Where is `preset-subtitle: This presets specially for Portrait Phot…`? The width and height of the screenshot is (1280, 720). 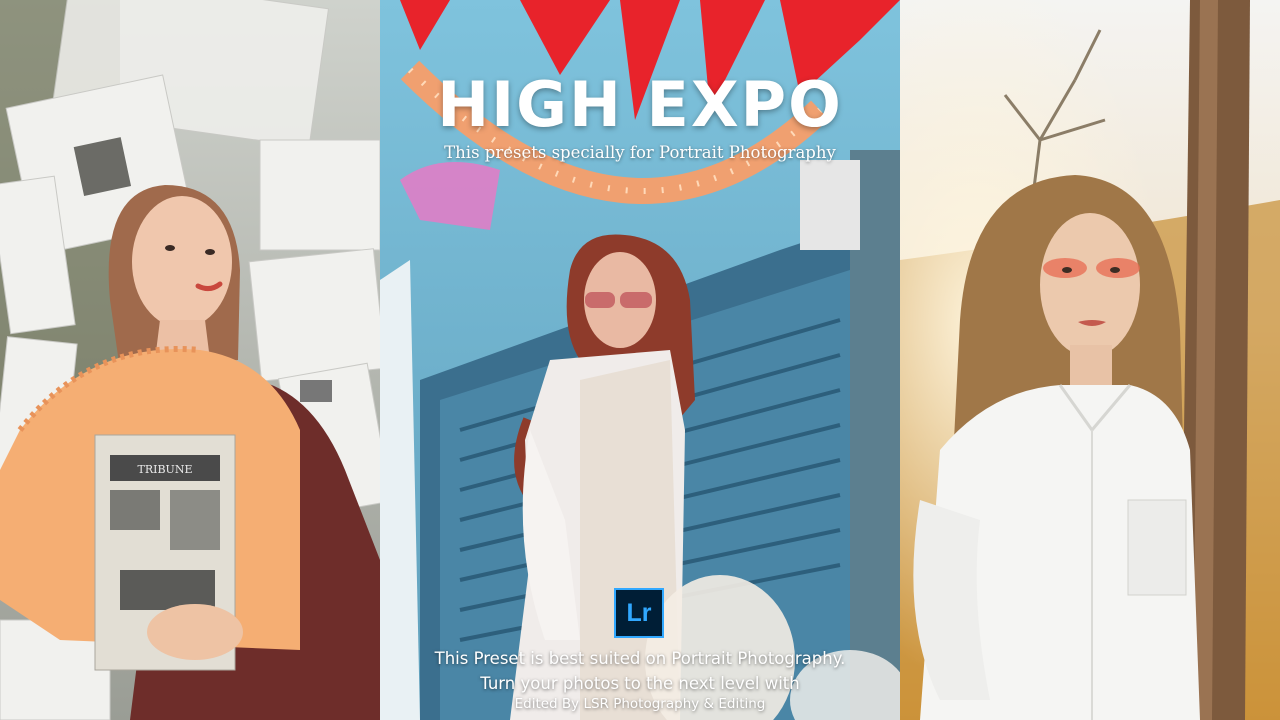
preset-subtitle: This presets specially for Portrait Phot… is located at coordinates (640, 152).